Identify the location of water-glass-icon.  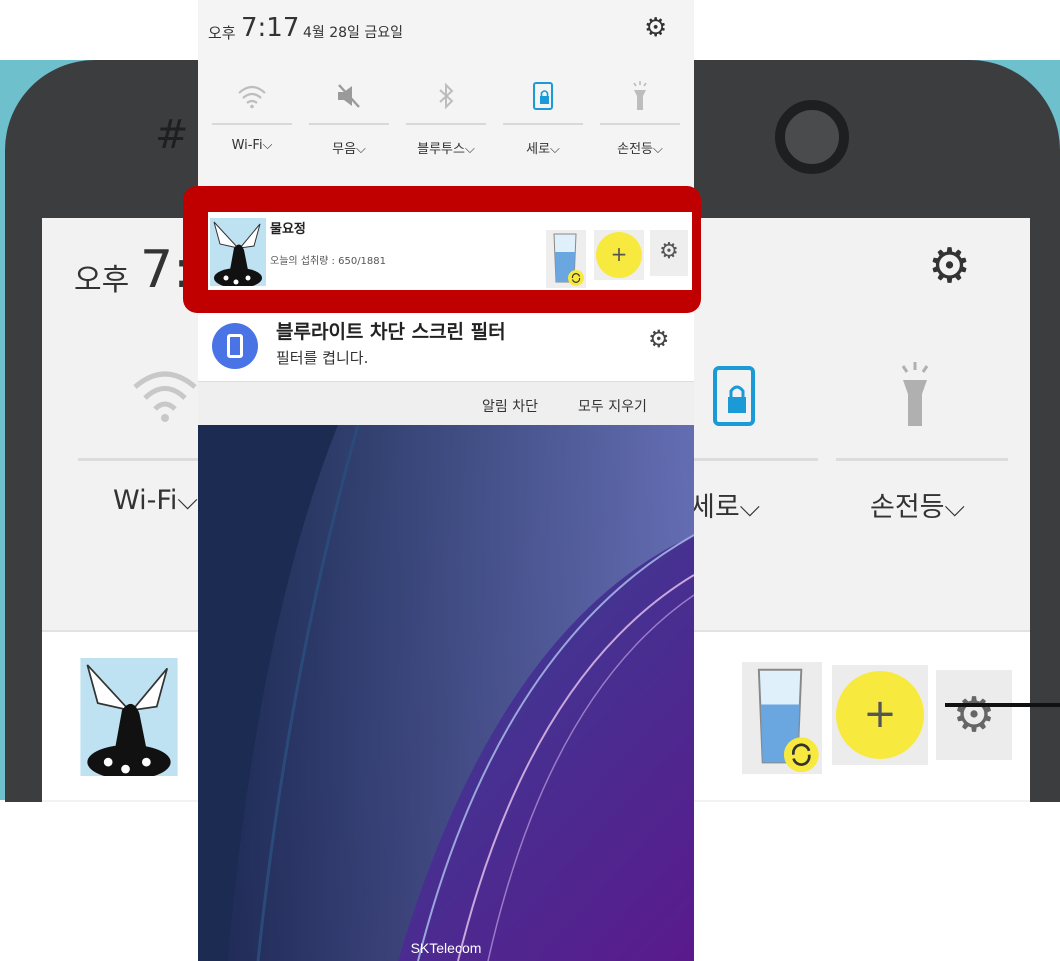
(566, 259).